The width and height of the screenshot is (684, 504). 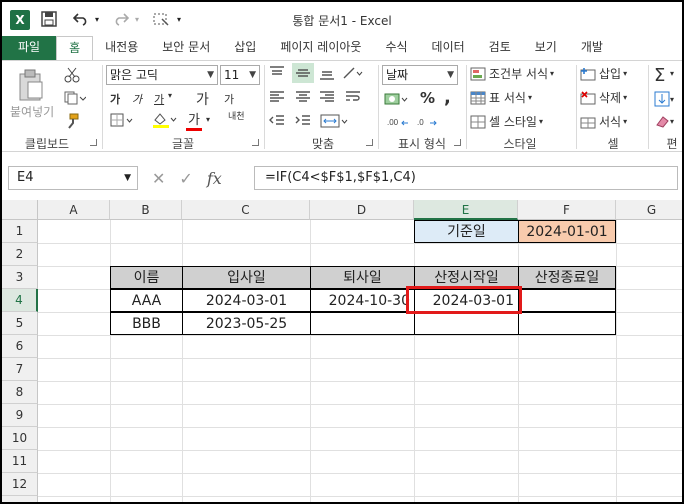 What do you see at coordinates (20, 323) in the screenshot?
I see `row-header-5: 5` at bounding box center [20, 323].